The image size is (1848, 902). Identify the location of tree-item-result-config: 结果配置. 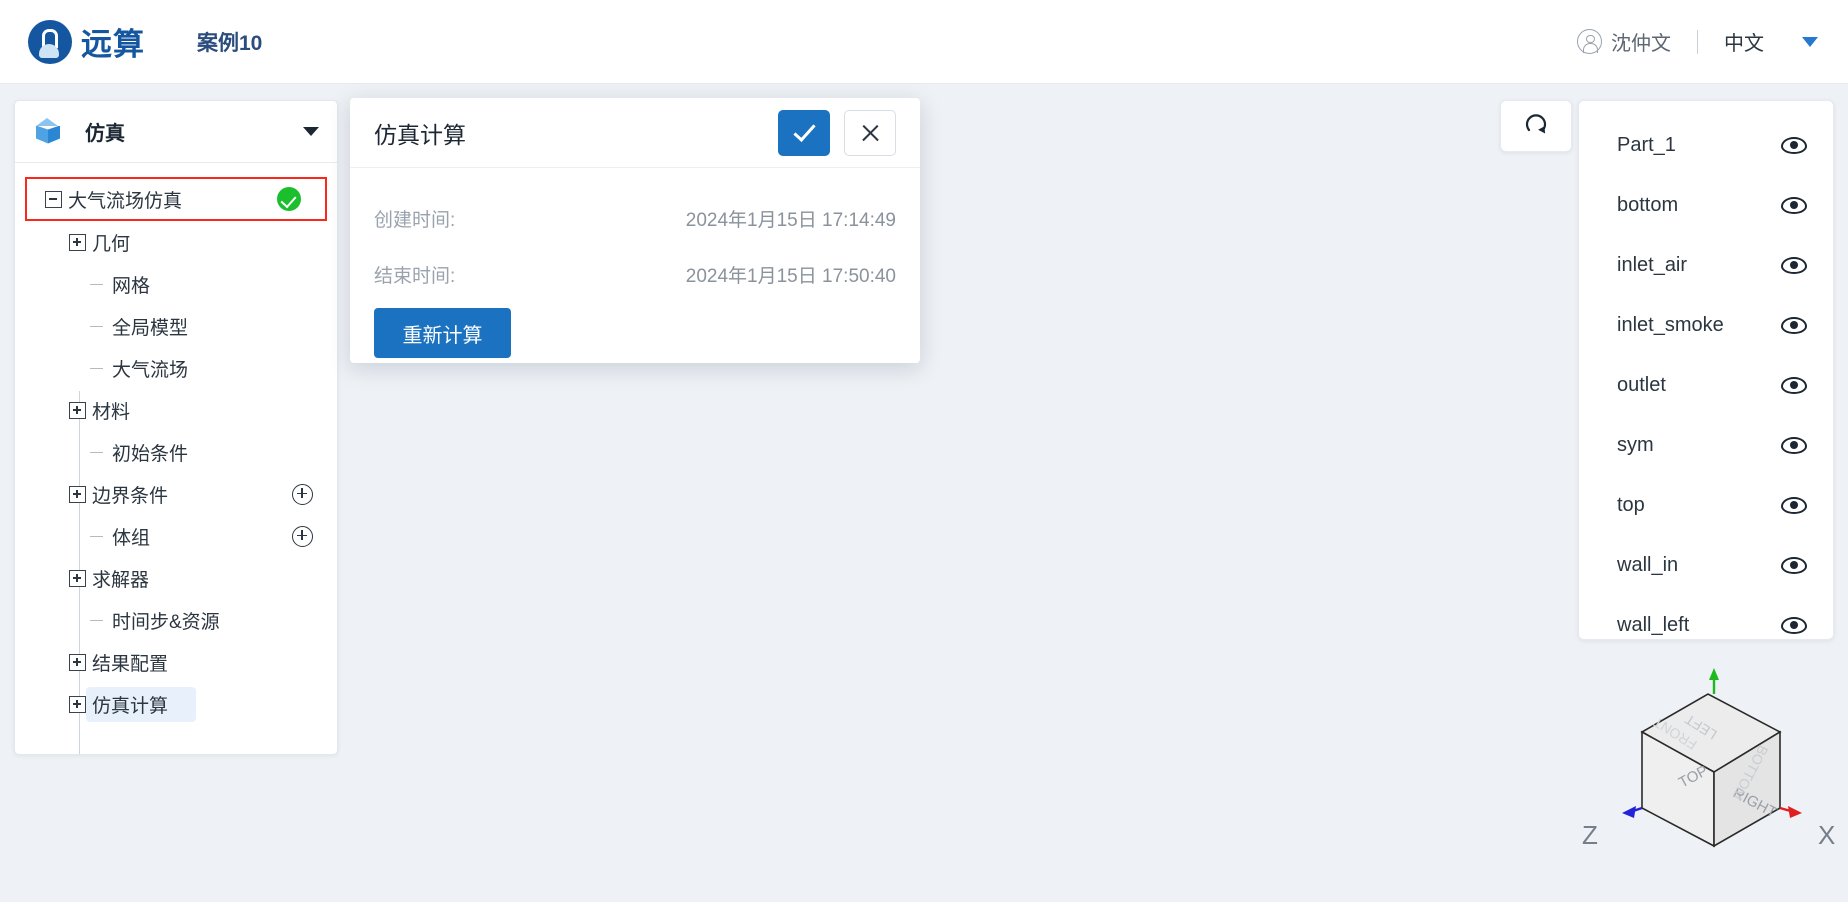
(176, 662).